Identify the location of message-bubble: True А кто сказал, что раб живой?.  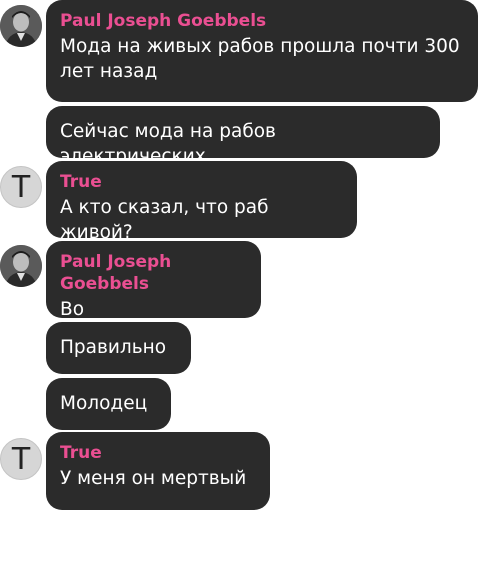
(201, 202).